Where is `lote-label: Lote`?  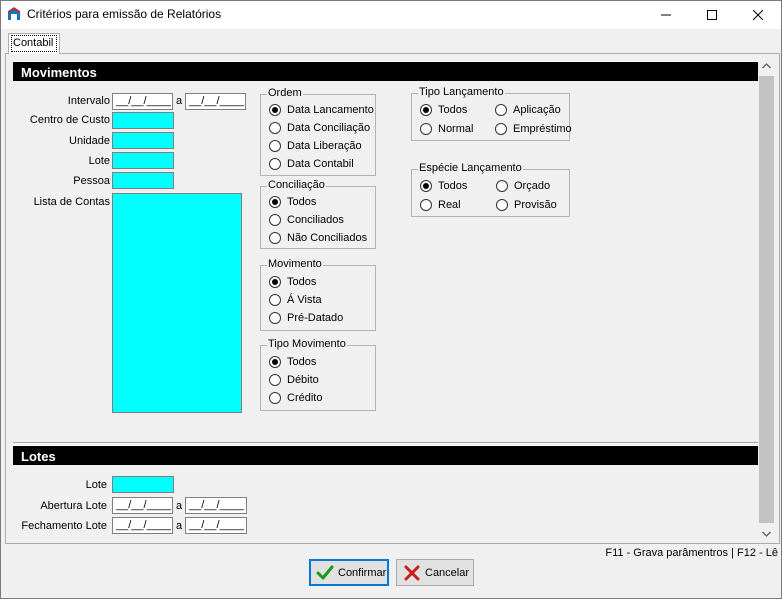 lote-label: Lote is located at coordinates (99, 161).